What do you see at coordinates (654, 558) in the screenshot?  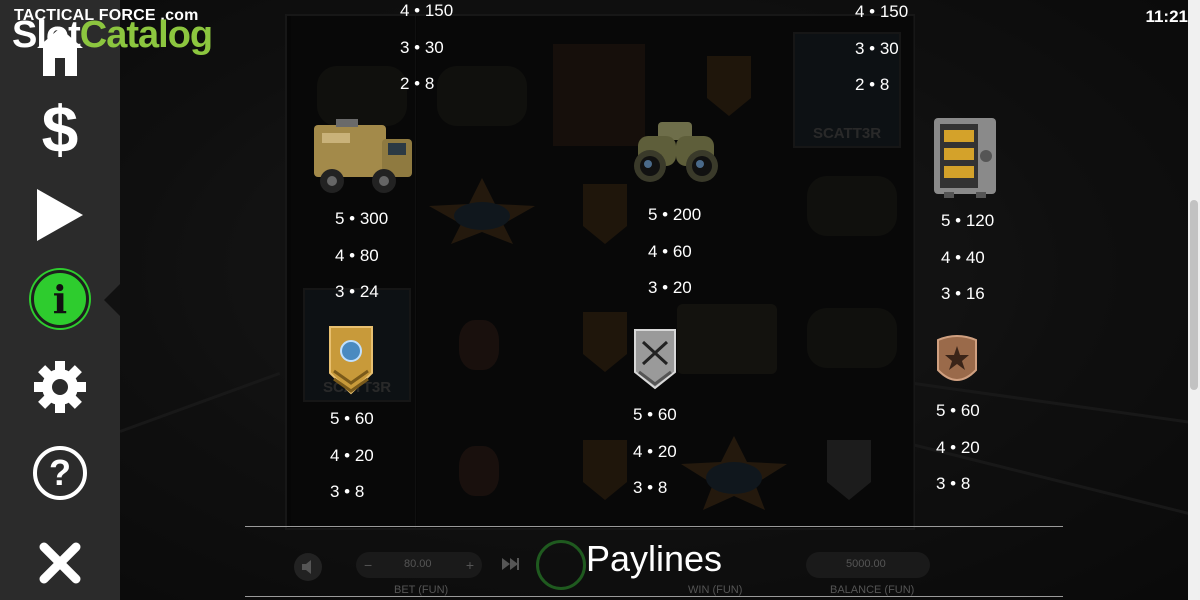 I see `paylines-title: Paylines` at bounding box center [654, 558].